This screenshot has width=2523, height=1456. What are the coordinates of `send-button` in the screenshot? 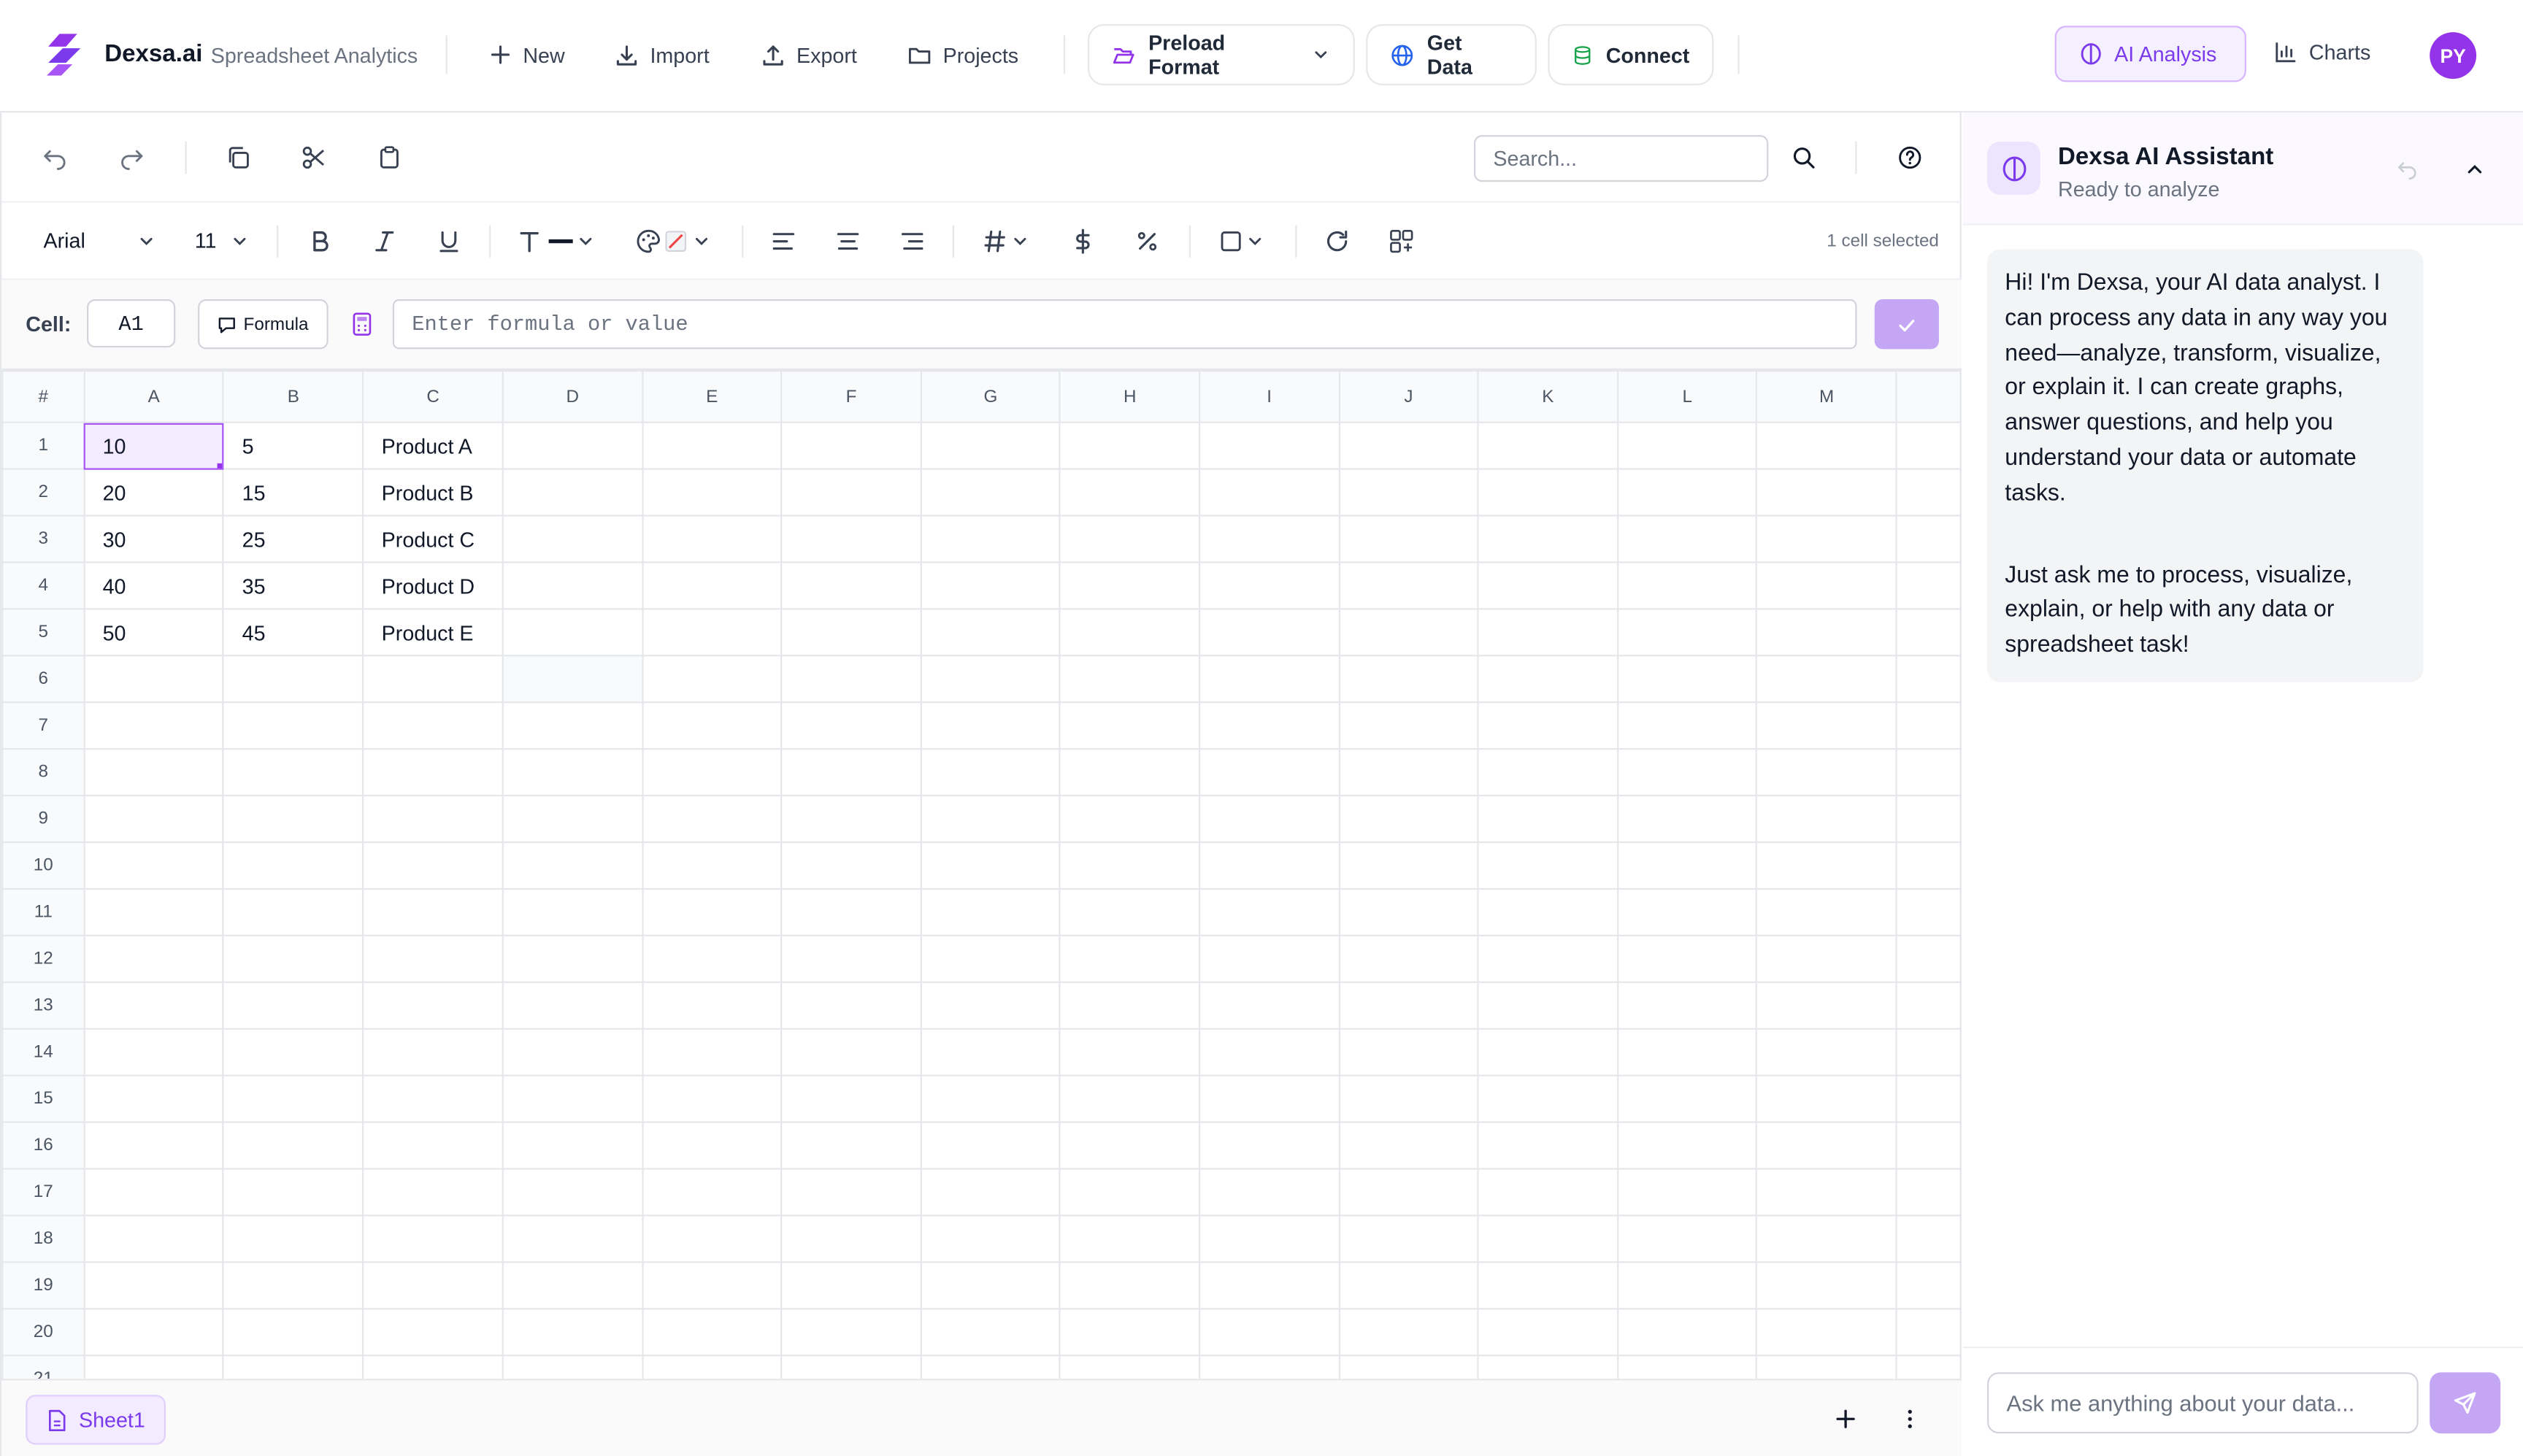 It's located at (2465, 1403).